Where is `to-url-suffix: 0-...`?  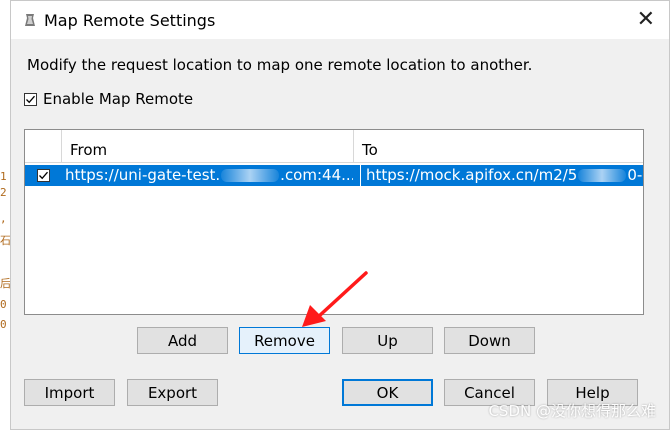 to-url-suffix: 0-... is located at coordinates (635, 175).